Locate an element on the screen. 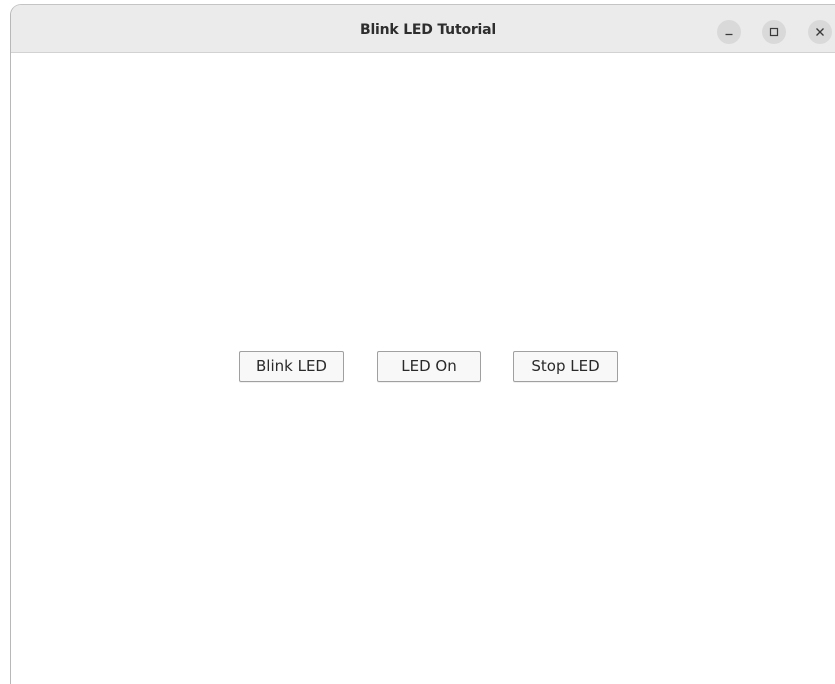  close-button is located at coordinates (820, 32).